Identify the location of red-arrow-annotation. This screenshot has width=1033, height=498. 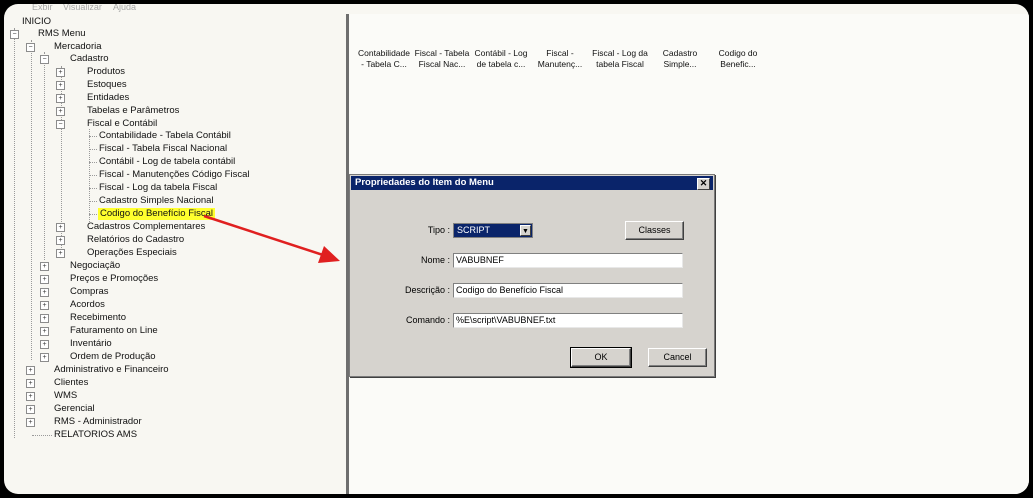
(271, 238).